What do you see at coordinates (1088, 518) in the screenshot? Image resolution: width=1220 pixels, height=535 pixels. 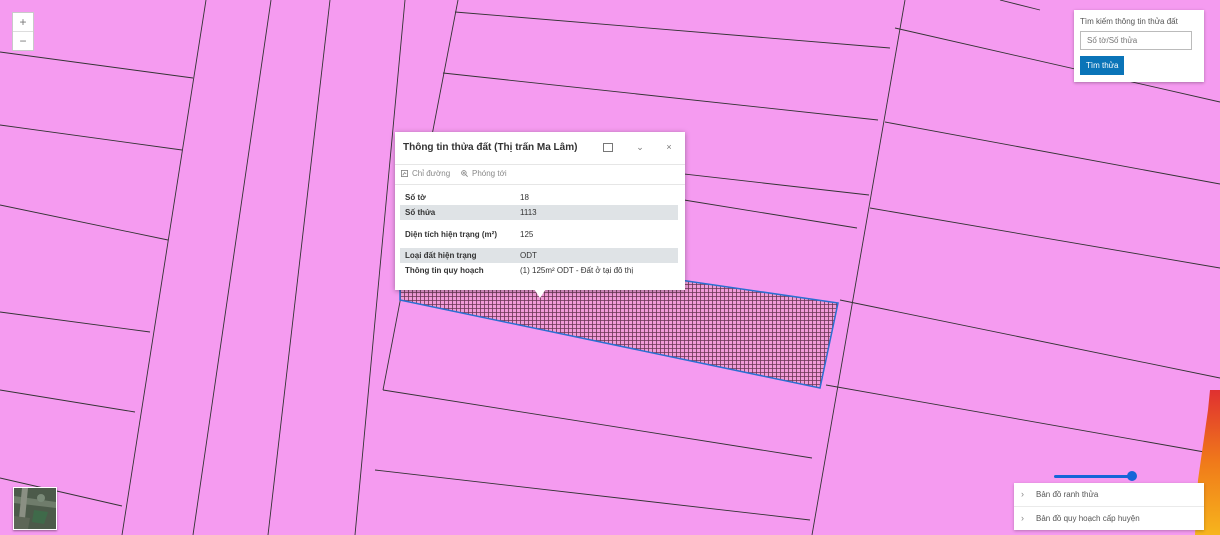 I see `layer-label: Bản đồ quy hoạch cấp huyện` at bounding box center [1088, 518].